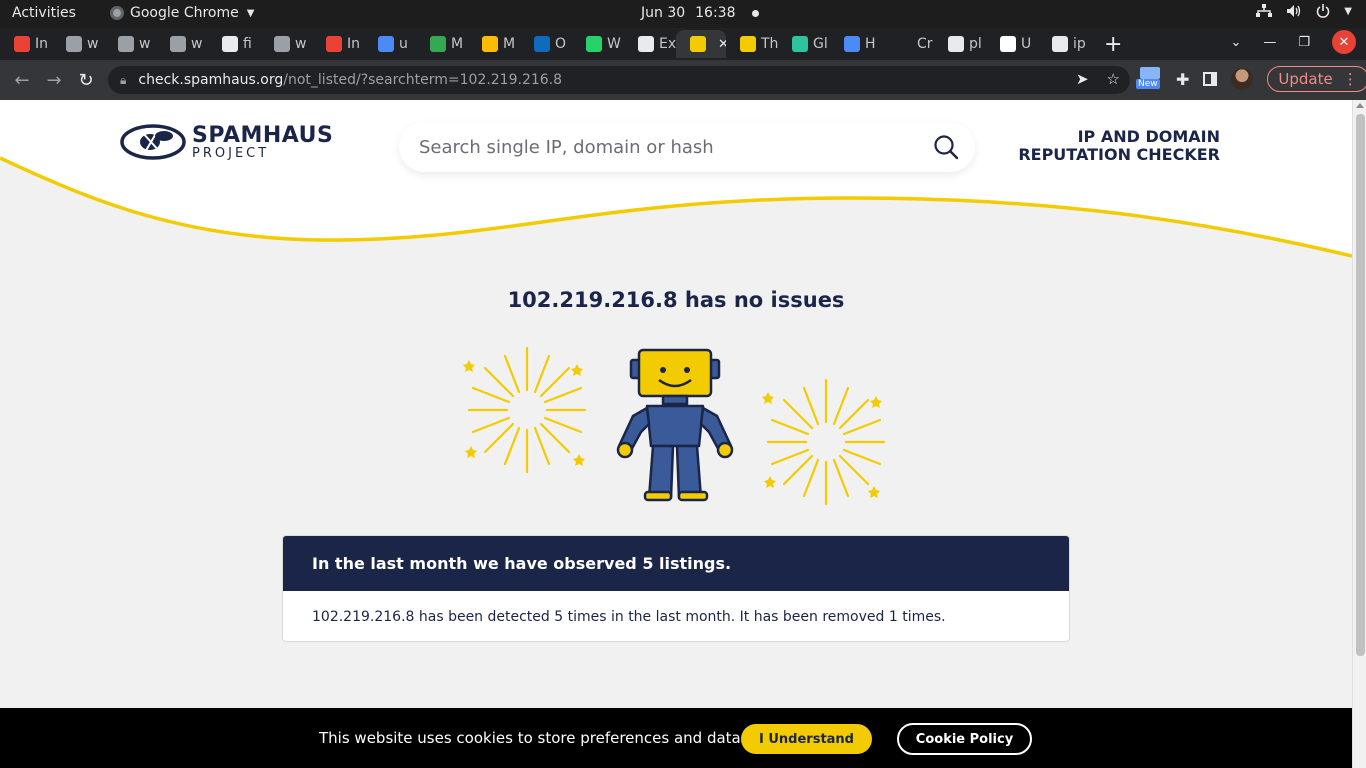 This screenshot has width=1366, height=768. I want to click on clock-date: Jun 30, so click(663, 13).